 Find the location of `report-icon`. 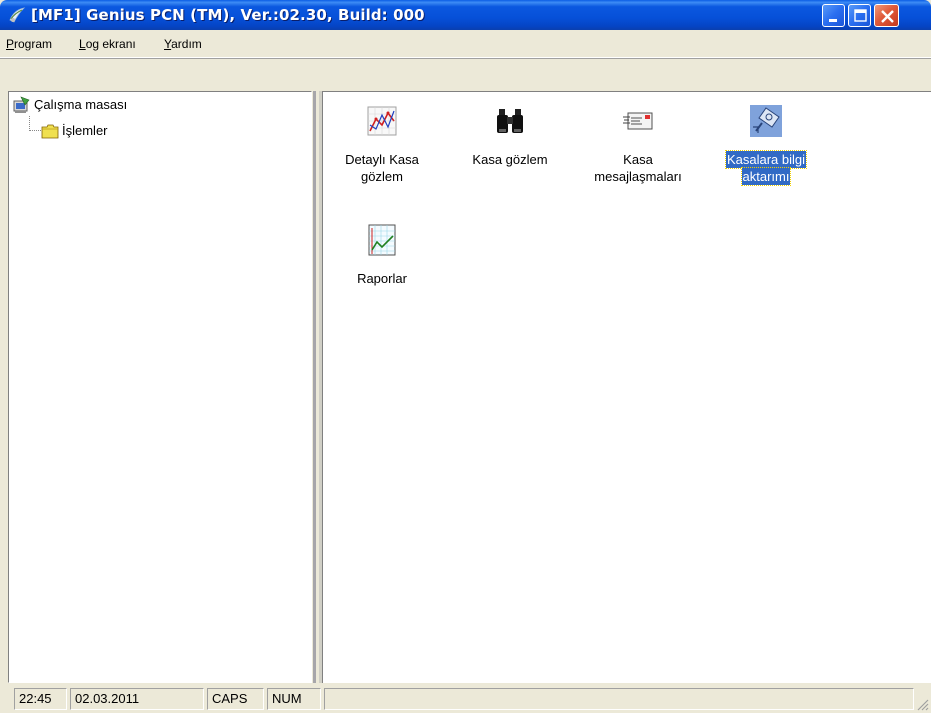

report-icon is located at coordinates (382, 240).